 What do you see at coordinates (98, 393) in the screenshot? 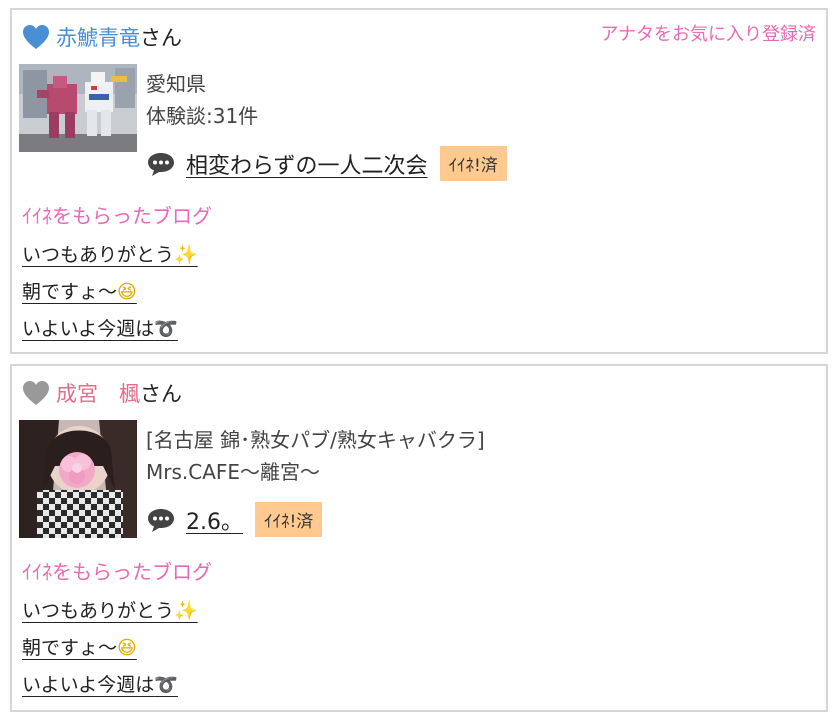
I see `user-name-link: 成宮 楓` at bounding box center [98, 393].